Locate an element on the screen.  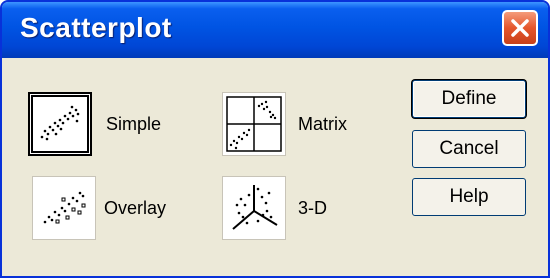
cancel-button: Cancel is located at coordinates (469, 149).